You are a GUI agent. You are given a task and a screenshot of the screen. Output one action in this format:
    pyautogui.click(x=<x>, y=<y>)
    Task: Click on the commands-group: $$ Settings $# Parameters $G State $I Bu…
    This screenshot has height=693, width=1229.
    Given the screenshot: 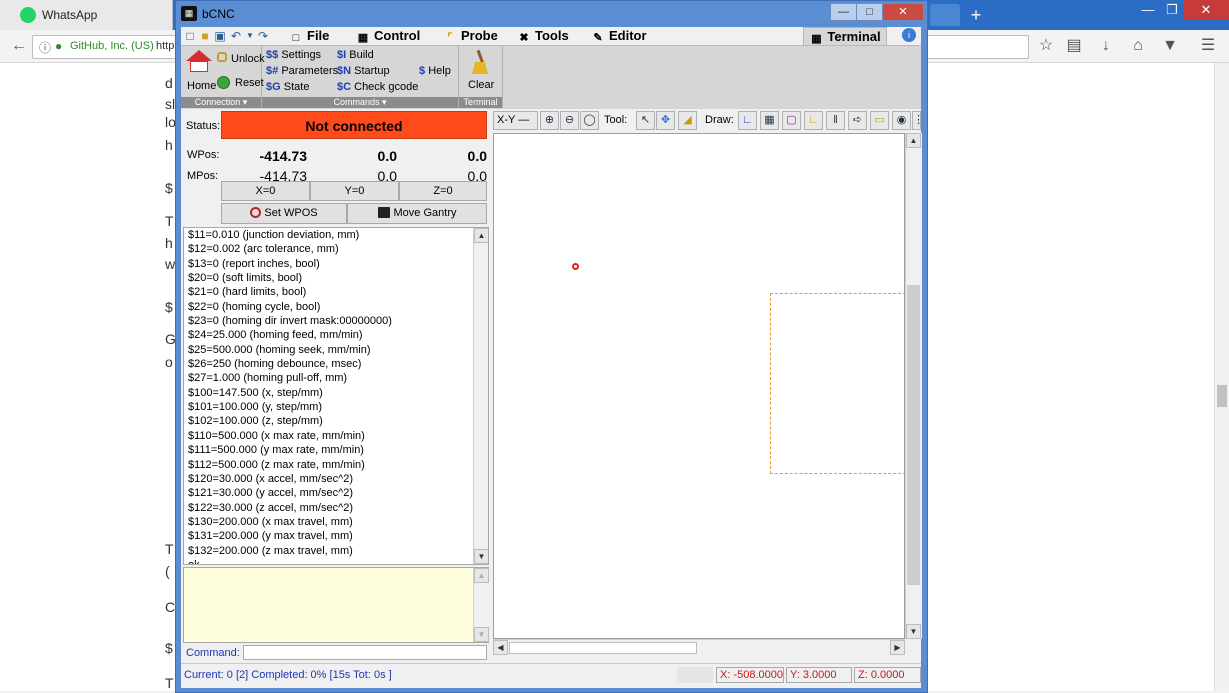 What is the action you would take?
    pyautogui.click(x=360, y=77)
    